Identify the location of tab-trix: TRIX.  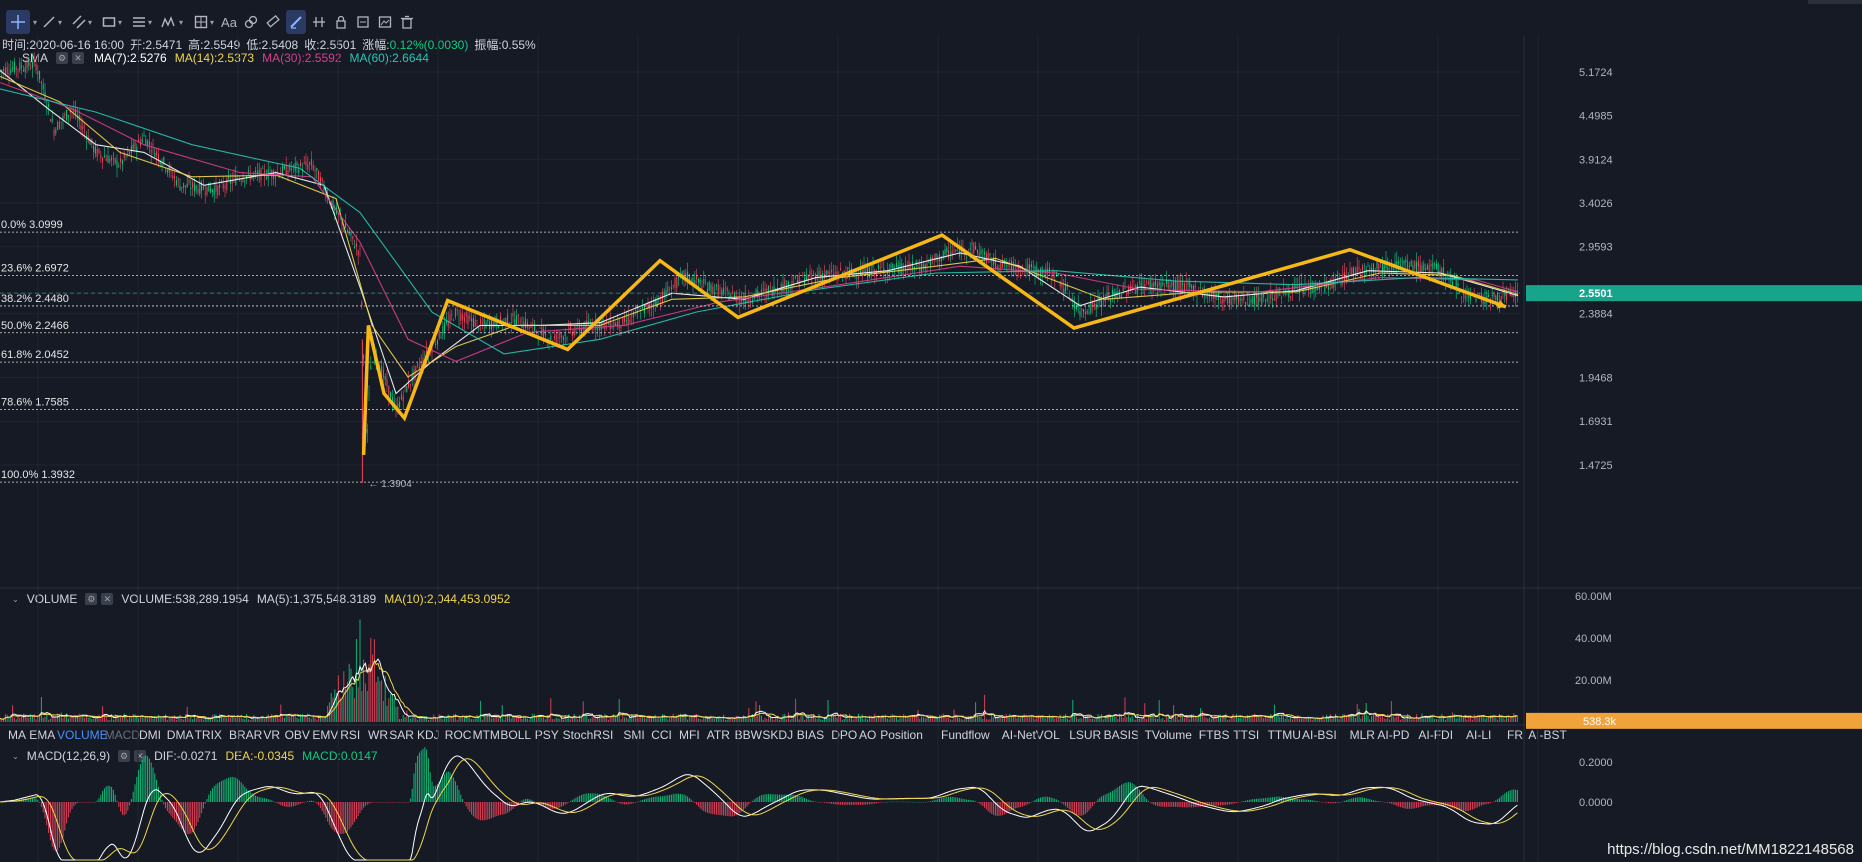
(208, 735).